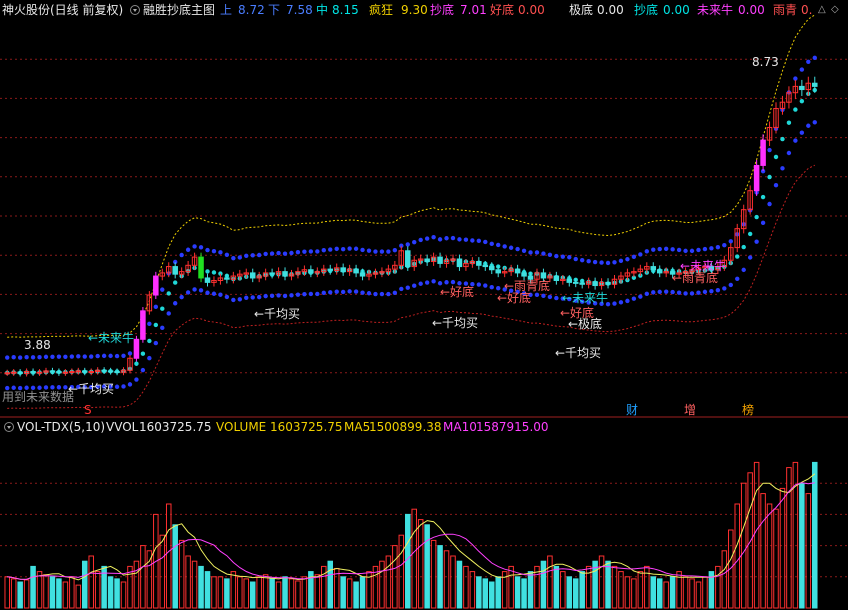  Describe the element at coordinates (88, 410) in the screenshot. I see `event-marker: S` at that location.